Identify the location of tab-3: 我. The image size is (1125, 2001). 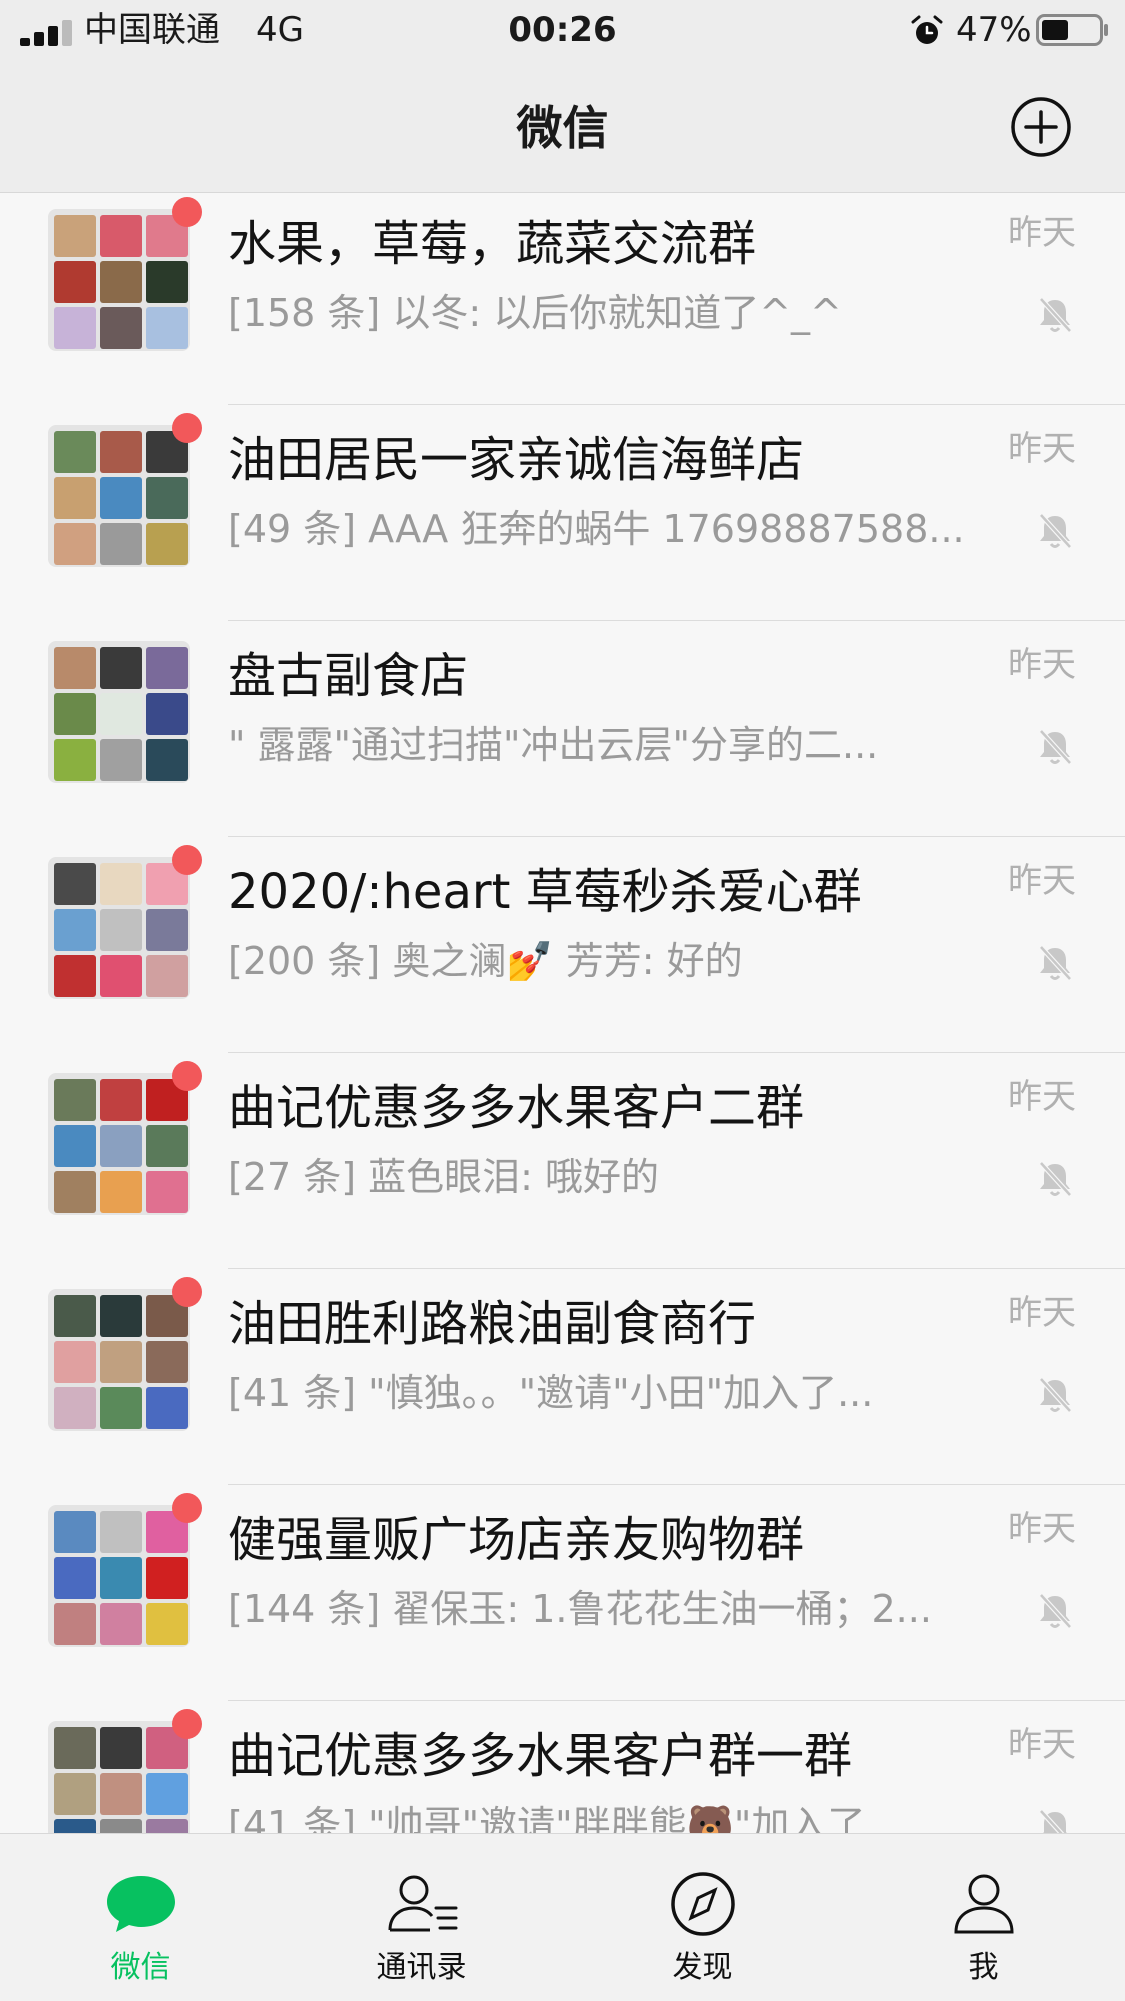
(983, 1917).